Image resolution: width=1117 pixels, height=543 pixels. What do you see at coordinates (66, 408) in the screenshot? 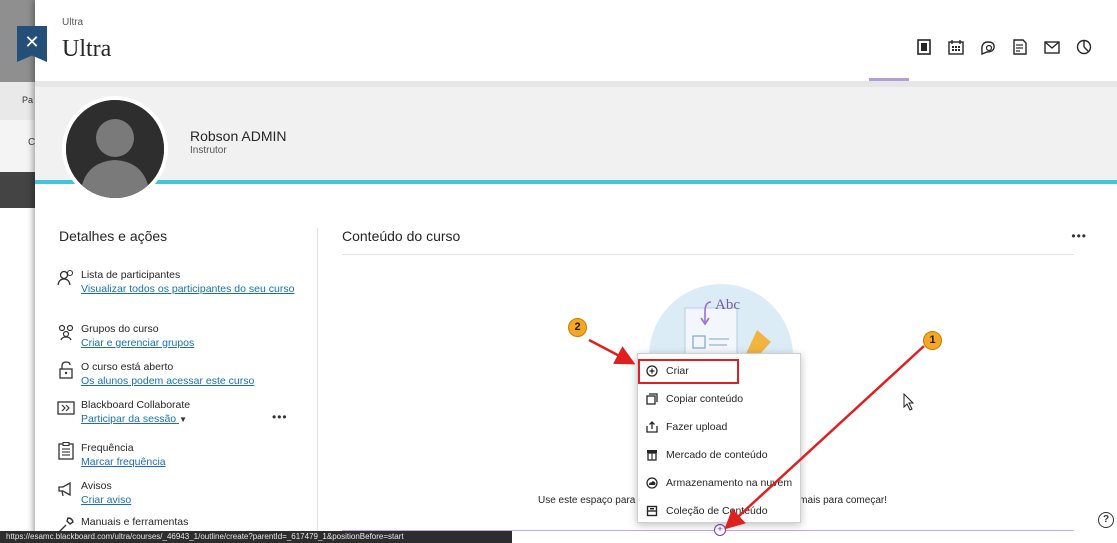
I see `collaborate-icon` at bounding box center [66, 408].